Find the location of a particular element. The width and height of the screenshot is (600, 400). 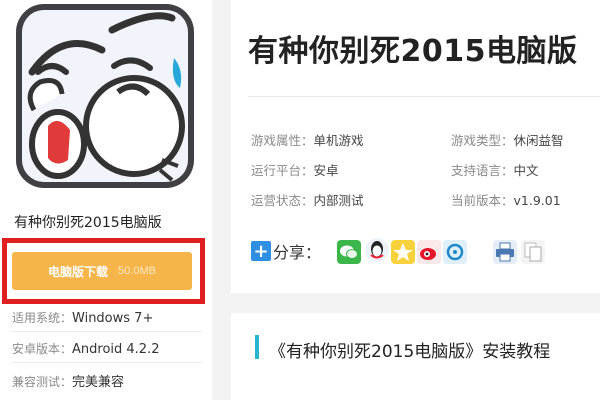

attr-value: 内部测试 is located at coordinates (338, 200).